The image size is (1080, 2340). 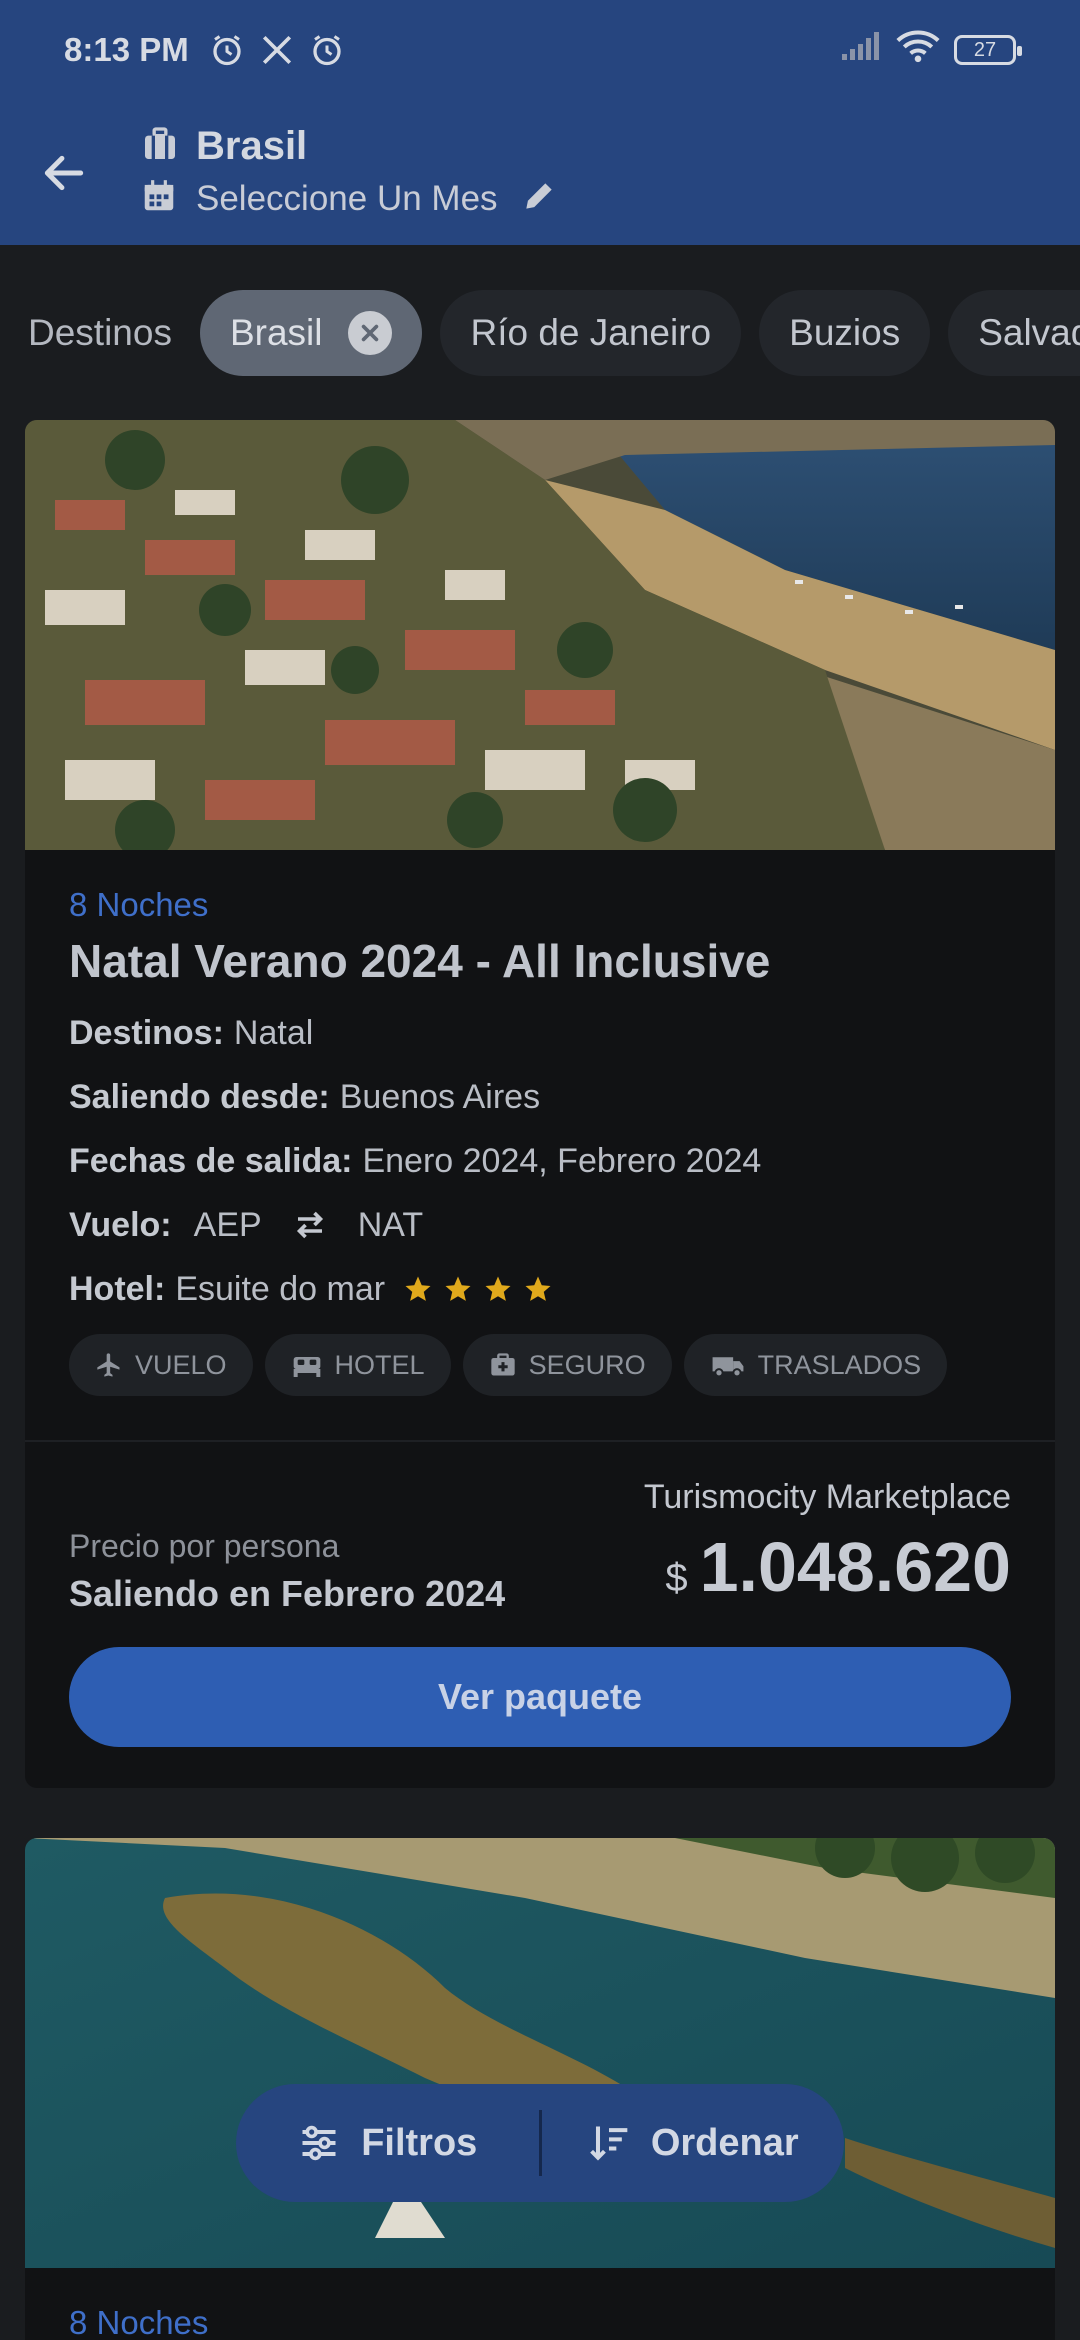 I want to click on destinations-row: Destinos: Natal, so click(x=540, y=1033).